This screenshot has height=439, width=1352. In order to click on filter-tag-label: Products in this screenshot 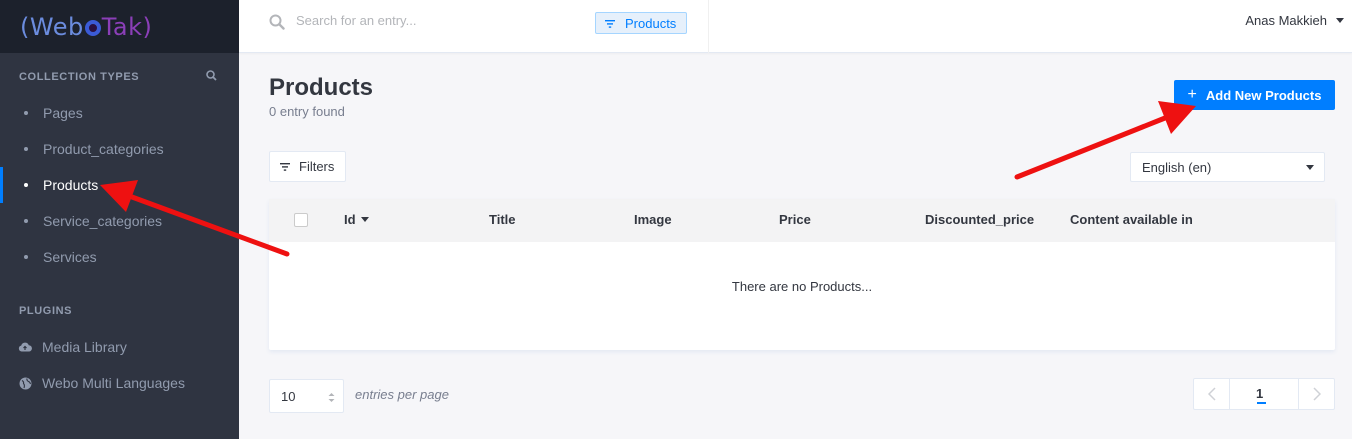, I will do `click(651, 23)`.